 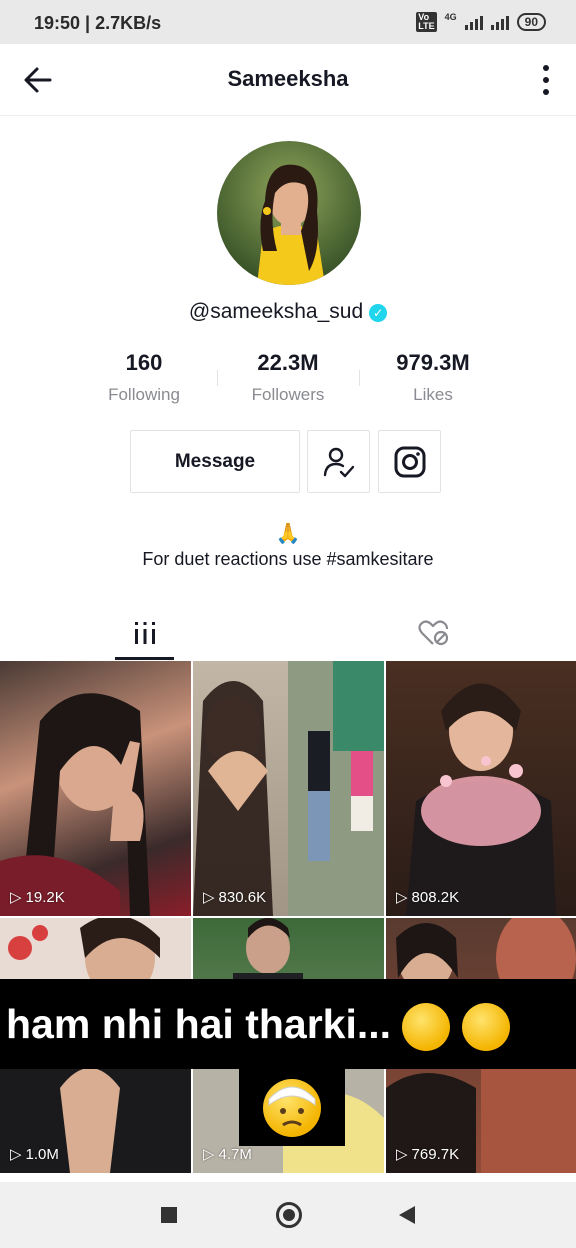 What do you see at coordinates (227, 1154) in the screenshot?
I see `view-count: ▷ 4.7M` at bounding box center [227, 1154].